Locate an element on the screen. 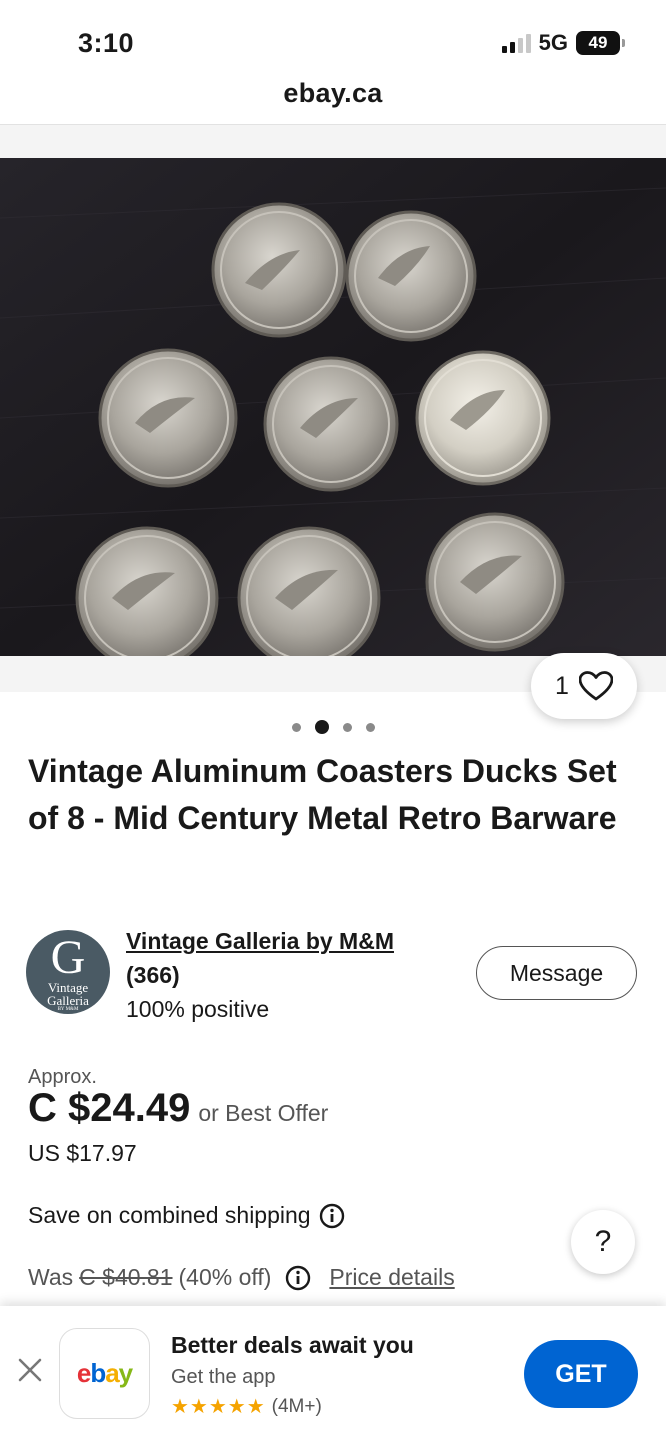 The image size is (666, 1440). combined-shipping: Save on combined shipping is located at coordinates (186, 1215).